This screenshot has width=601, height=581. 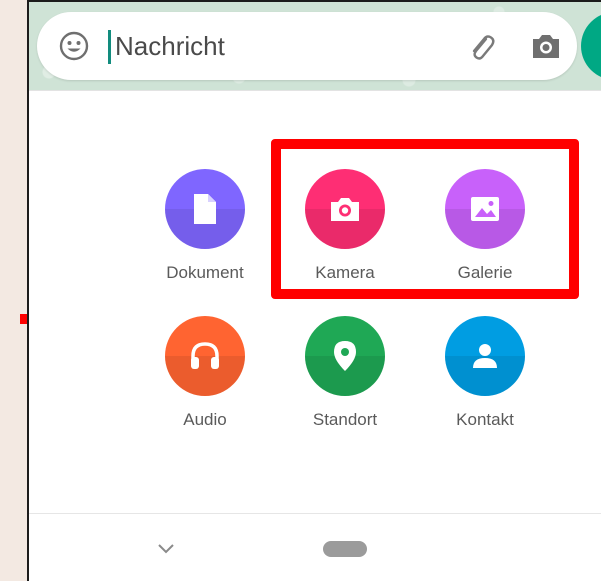 I want to click on send-button, so click(x=591, y=46).